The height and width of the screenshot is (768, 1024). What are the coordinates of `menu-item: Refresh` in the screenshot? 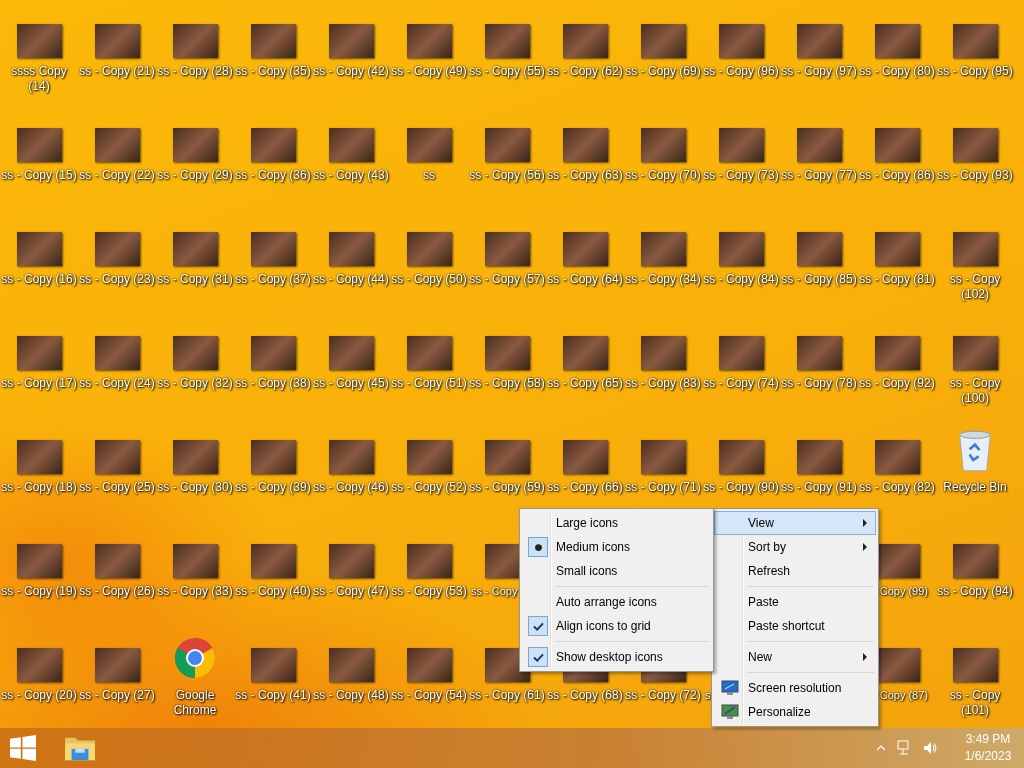 It's located at (795, 571).